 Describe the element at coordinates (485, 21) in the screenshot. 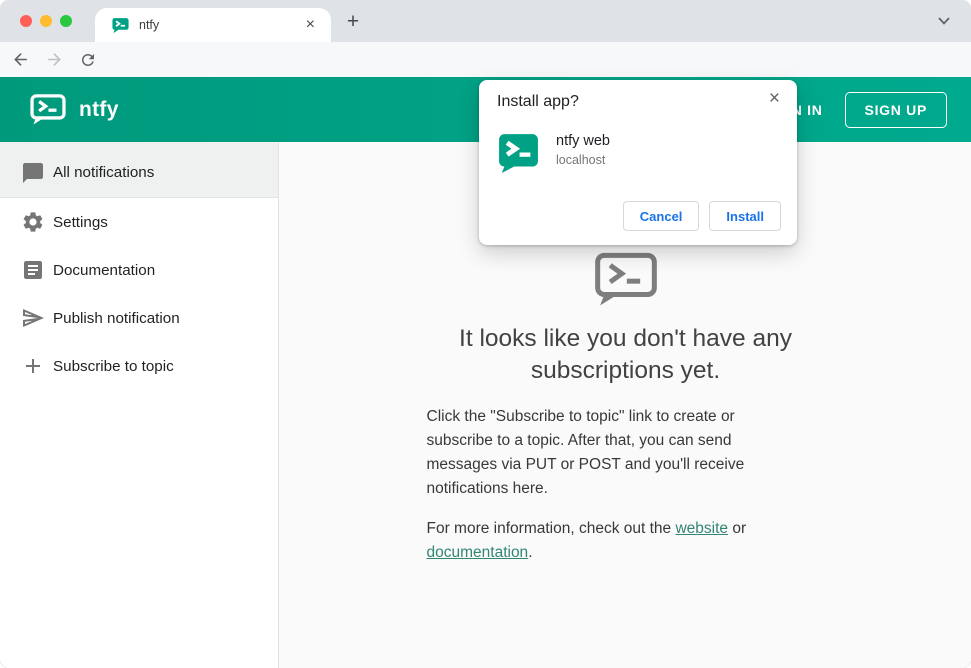

I see `tab-strip: ntfy × +` at that location.